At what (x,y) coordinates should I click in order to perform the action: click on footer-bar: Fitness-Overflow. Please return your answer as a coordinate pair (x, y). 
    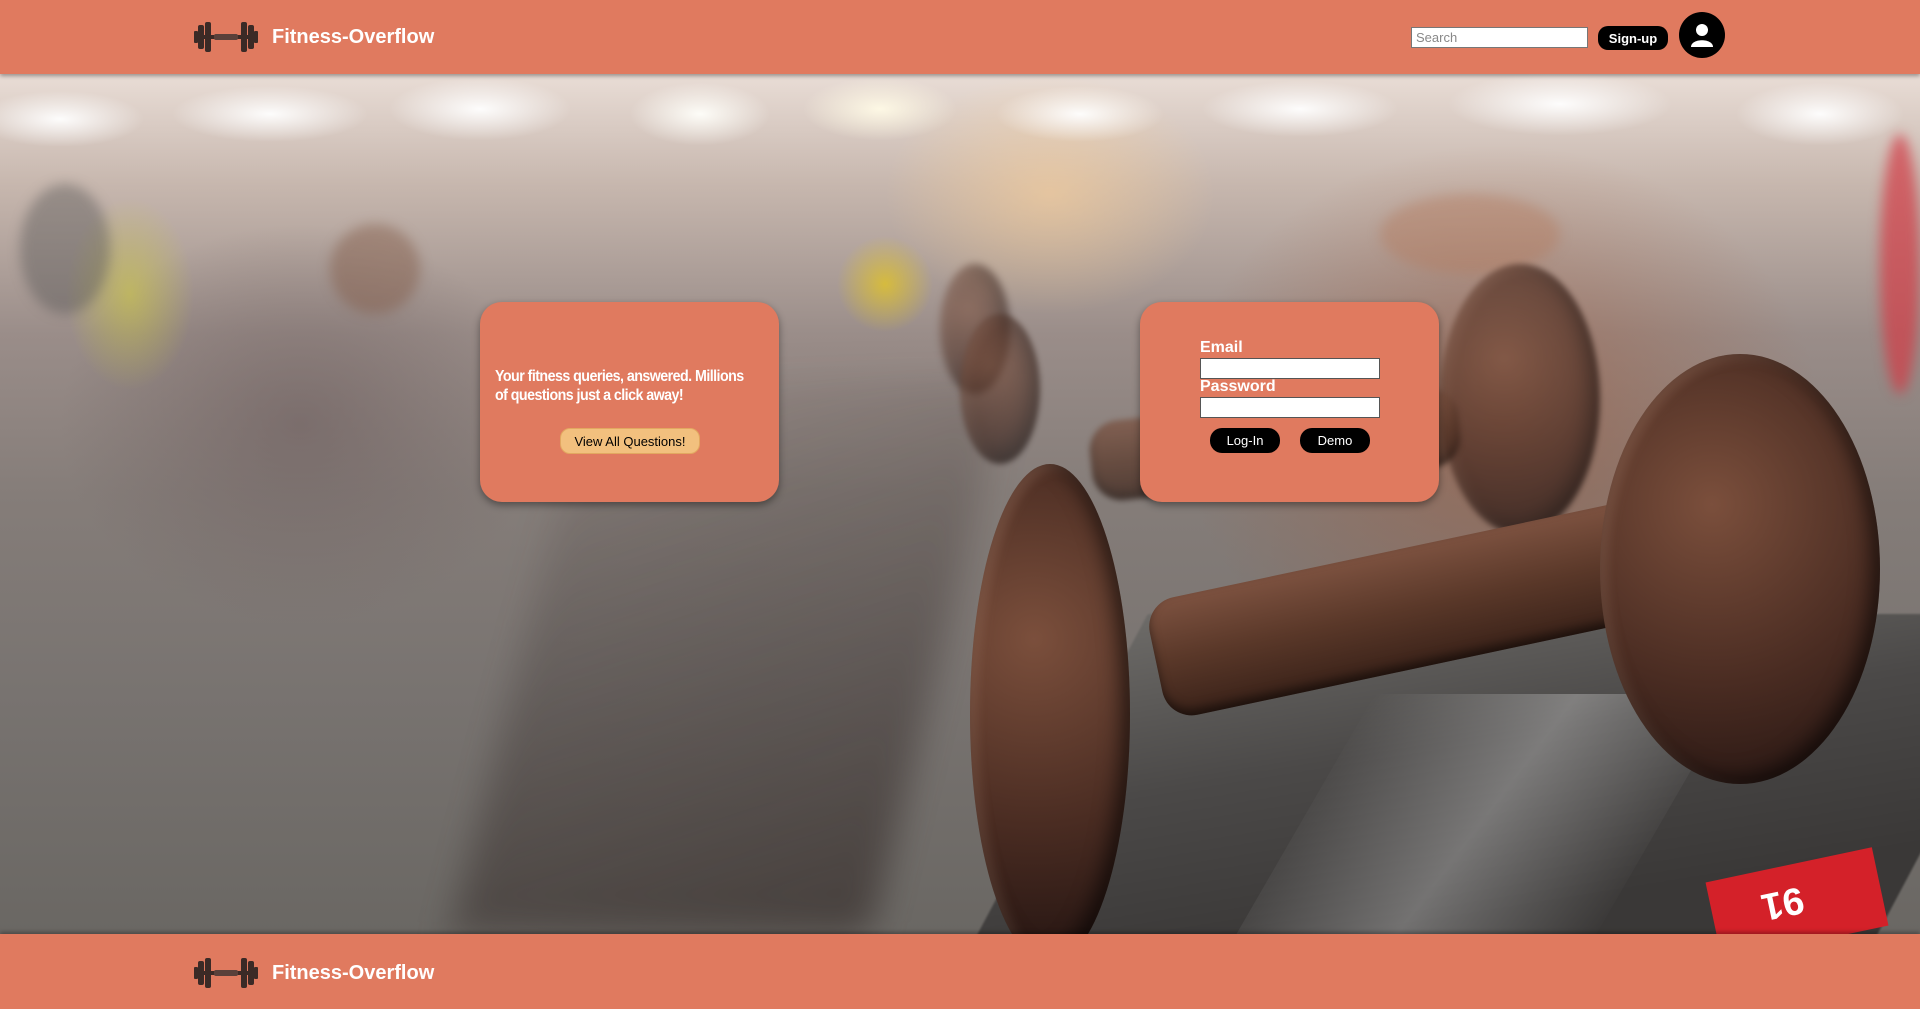
    Looking at the image, I should click on (960, 971).